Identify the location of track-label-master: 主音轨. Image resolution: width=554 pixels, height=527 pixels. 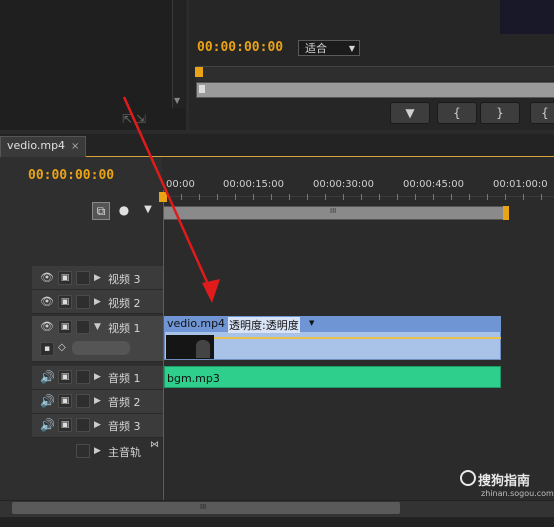
(124, 452).